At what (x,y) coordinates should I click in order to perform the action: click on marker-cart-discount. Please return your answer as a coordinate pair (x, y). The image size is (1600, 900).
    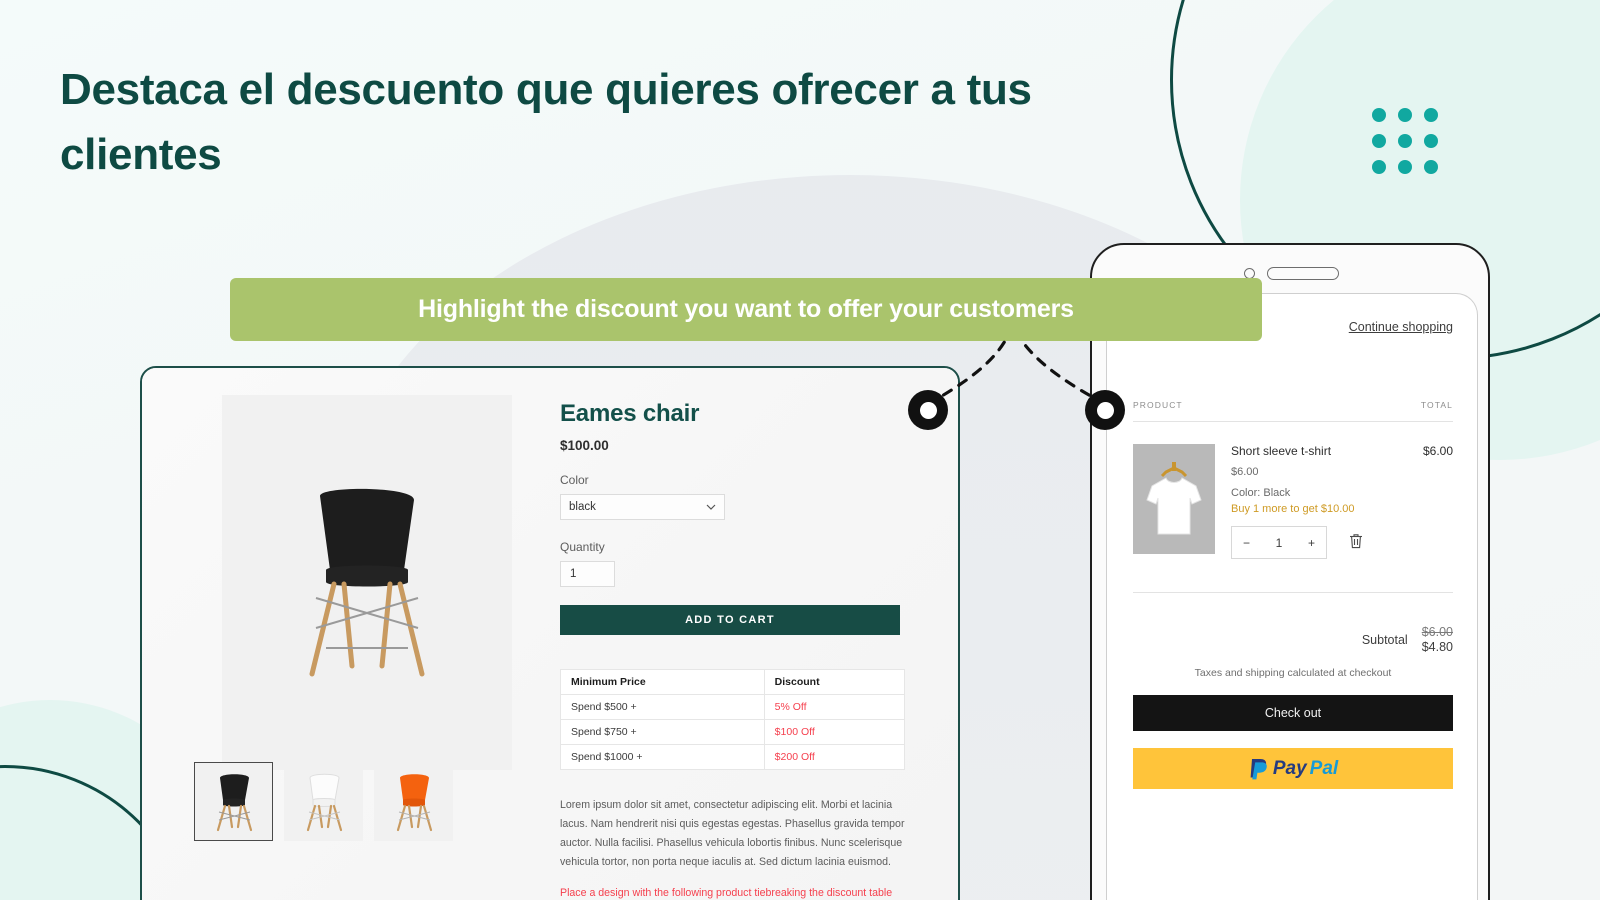
    Looking at the image, I should click on (1105, 410).